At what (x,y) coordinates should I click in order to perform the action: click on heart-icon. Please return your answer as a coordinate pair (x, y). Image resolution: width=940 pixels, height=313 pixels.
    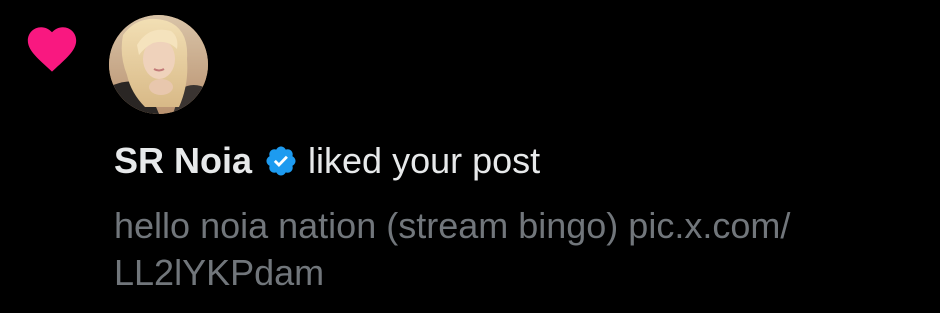
    Looking at the image, I should click on (52, 49).